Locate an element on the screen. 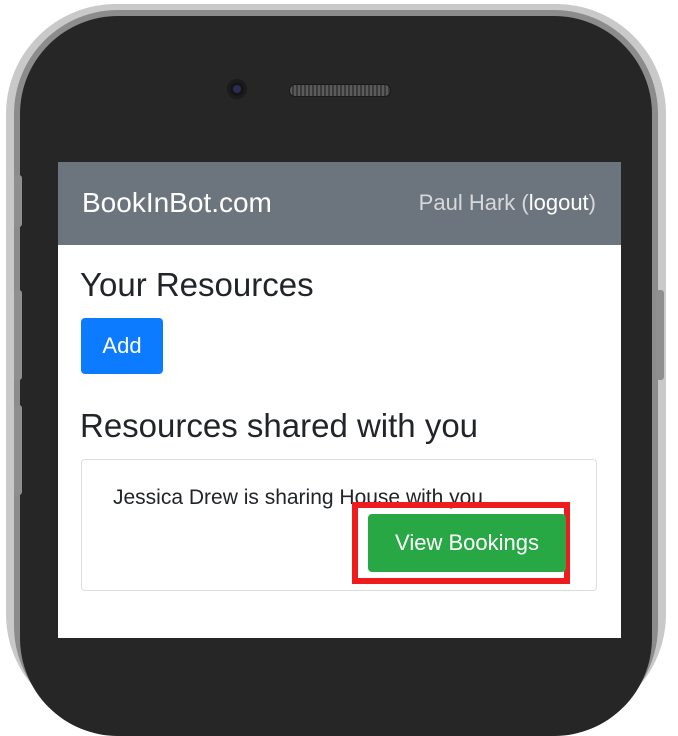 Image resolution: width=678 pixels, height=736 pixels. your-resources-heading: Your Resources is located at coordinates (197, 284).